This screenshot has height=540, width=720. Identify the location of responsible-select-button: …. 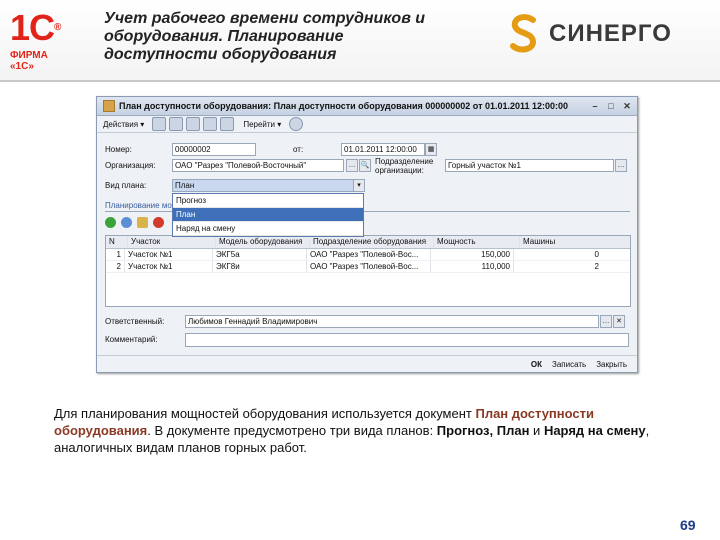
(606, 321).